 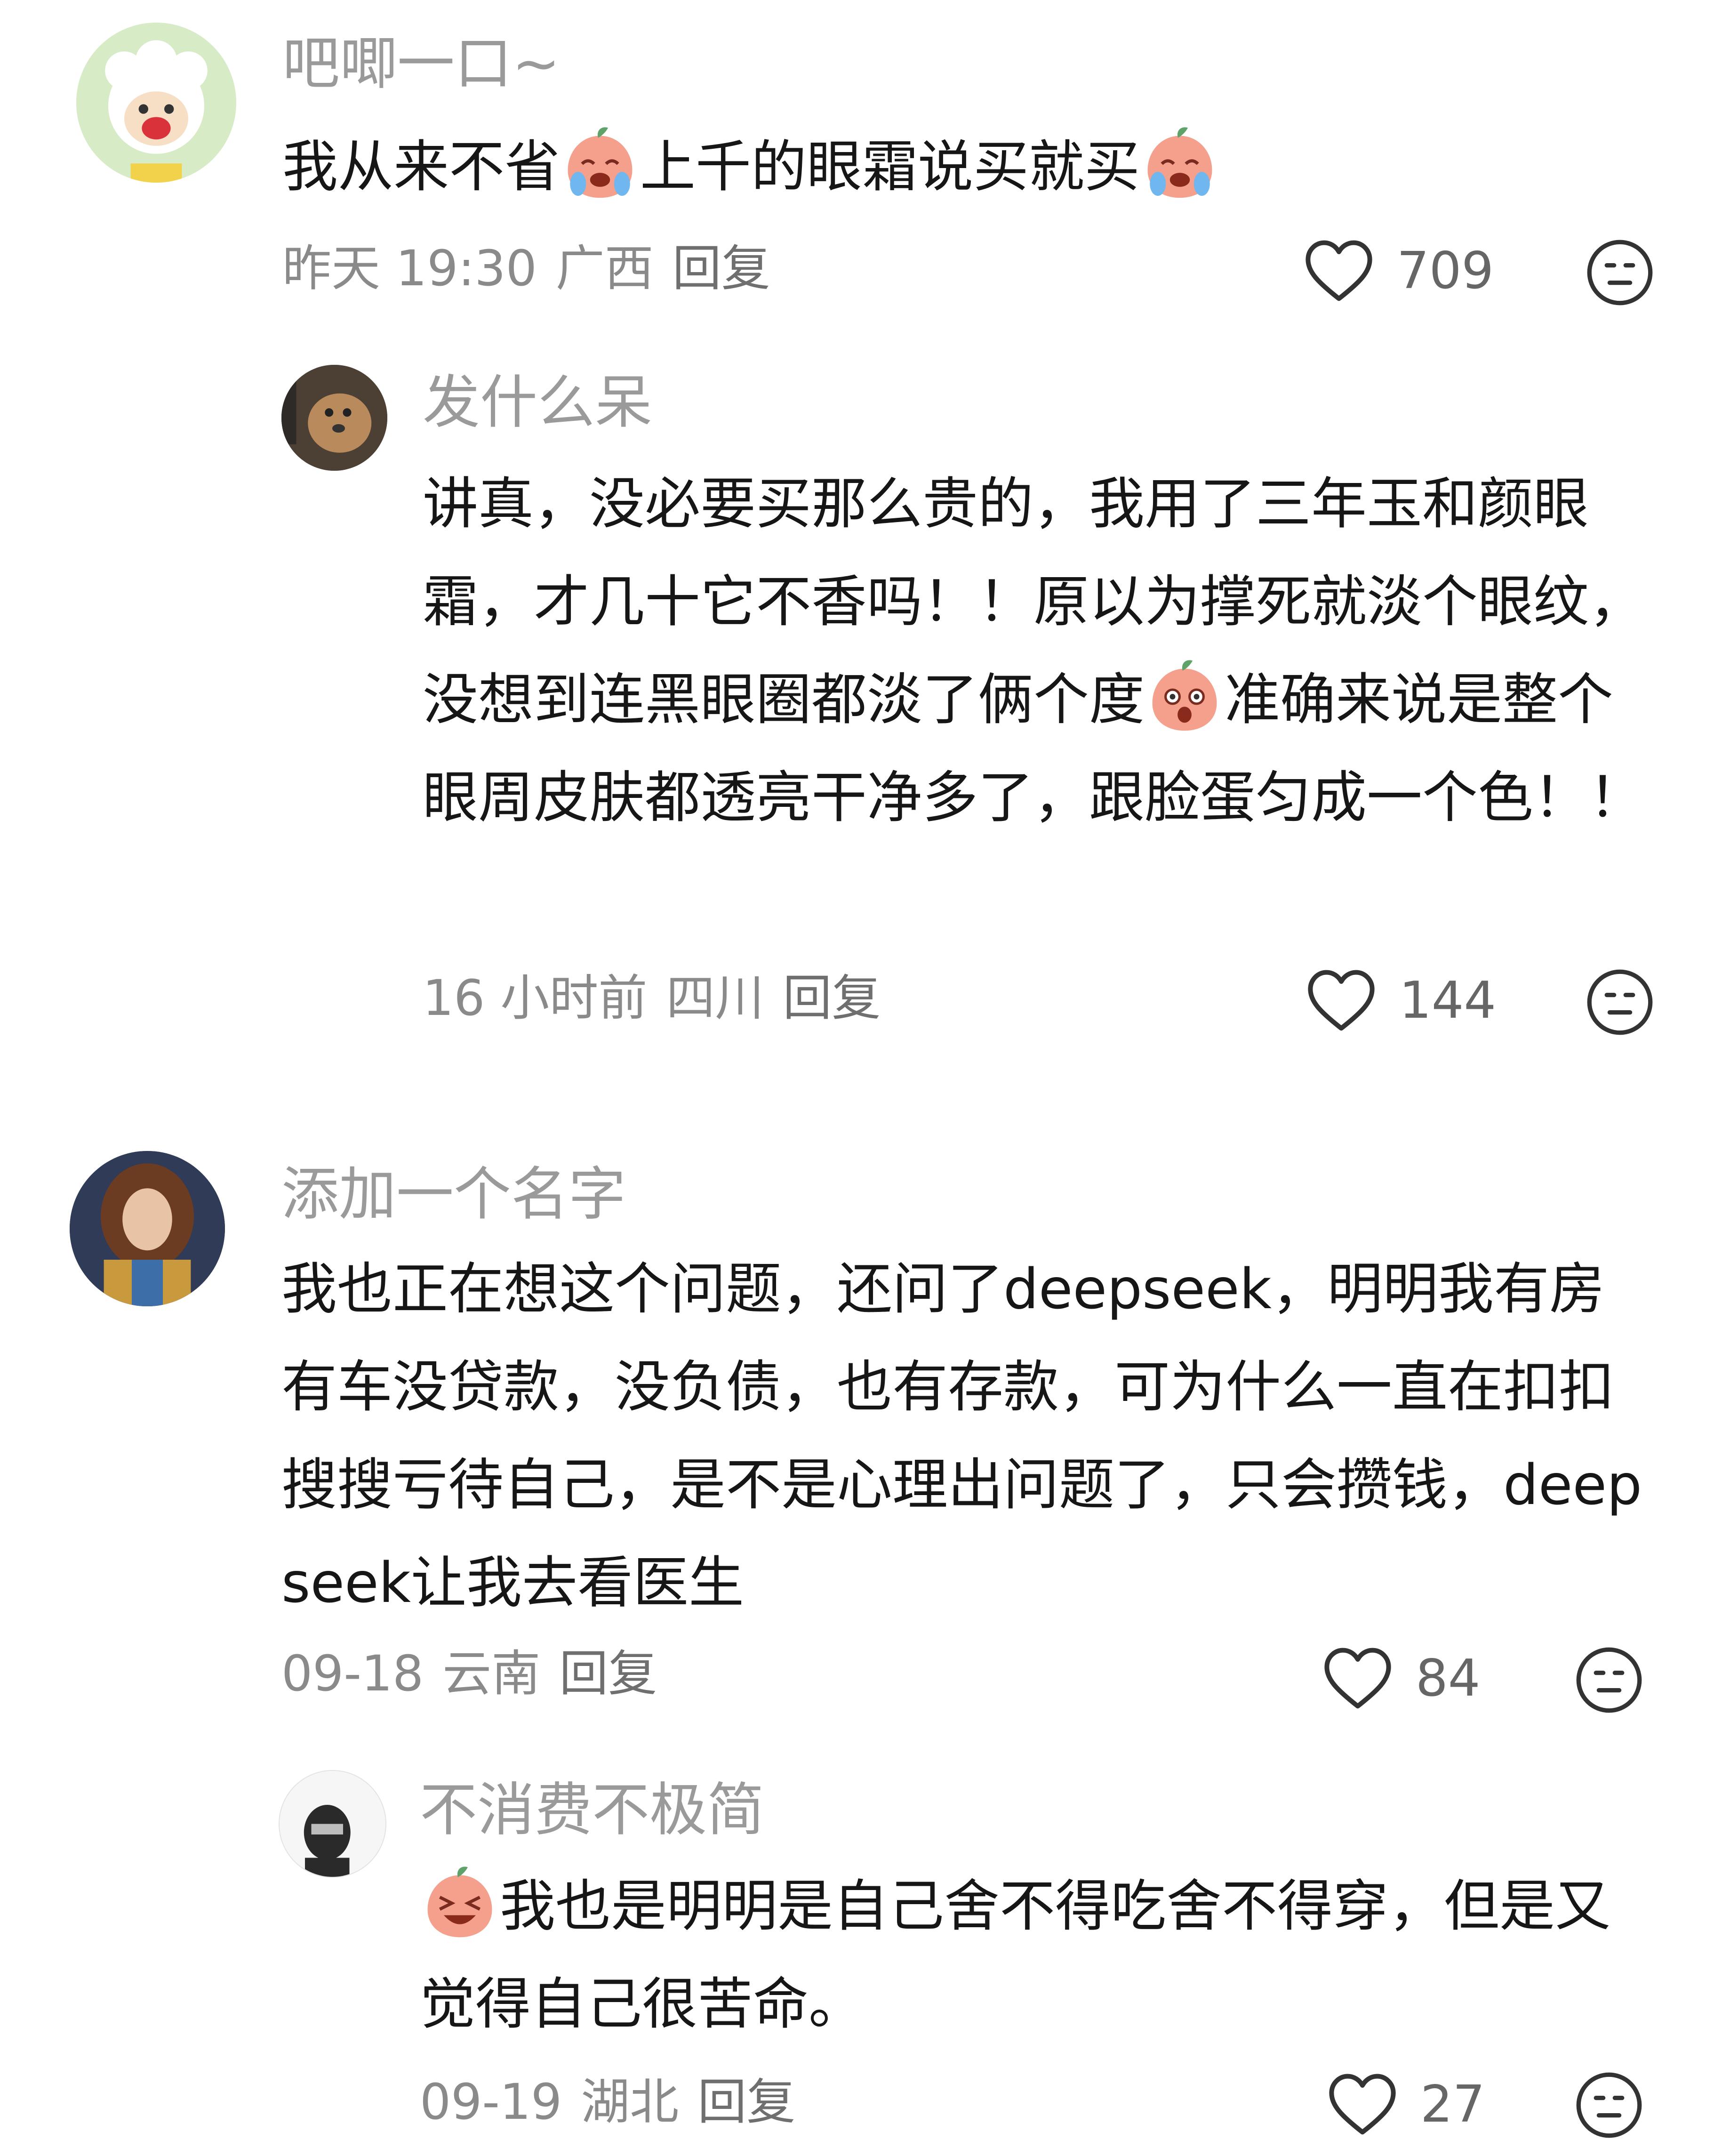 I want to click on comment-meta: 16 小时前 四川 回复, so click(x=661, y=998).